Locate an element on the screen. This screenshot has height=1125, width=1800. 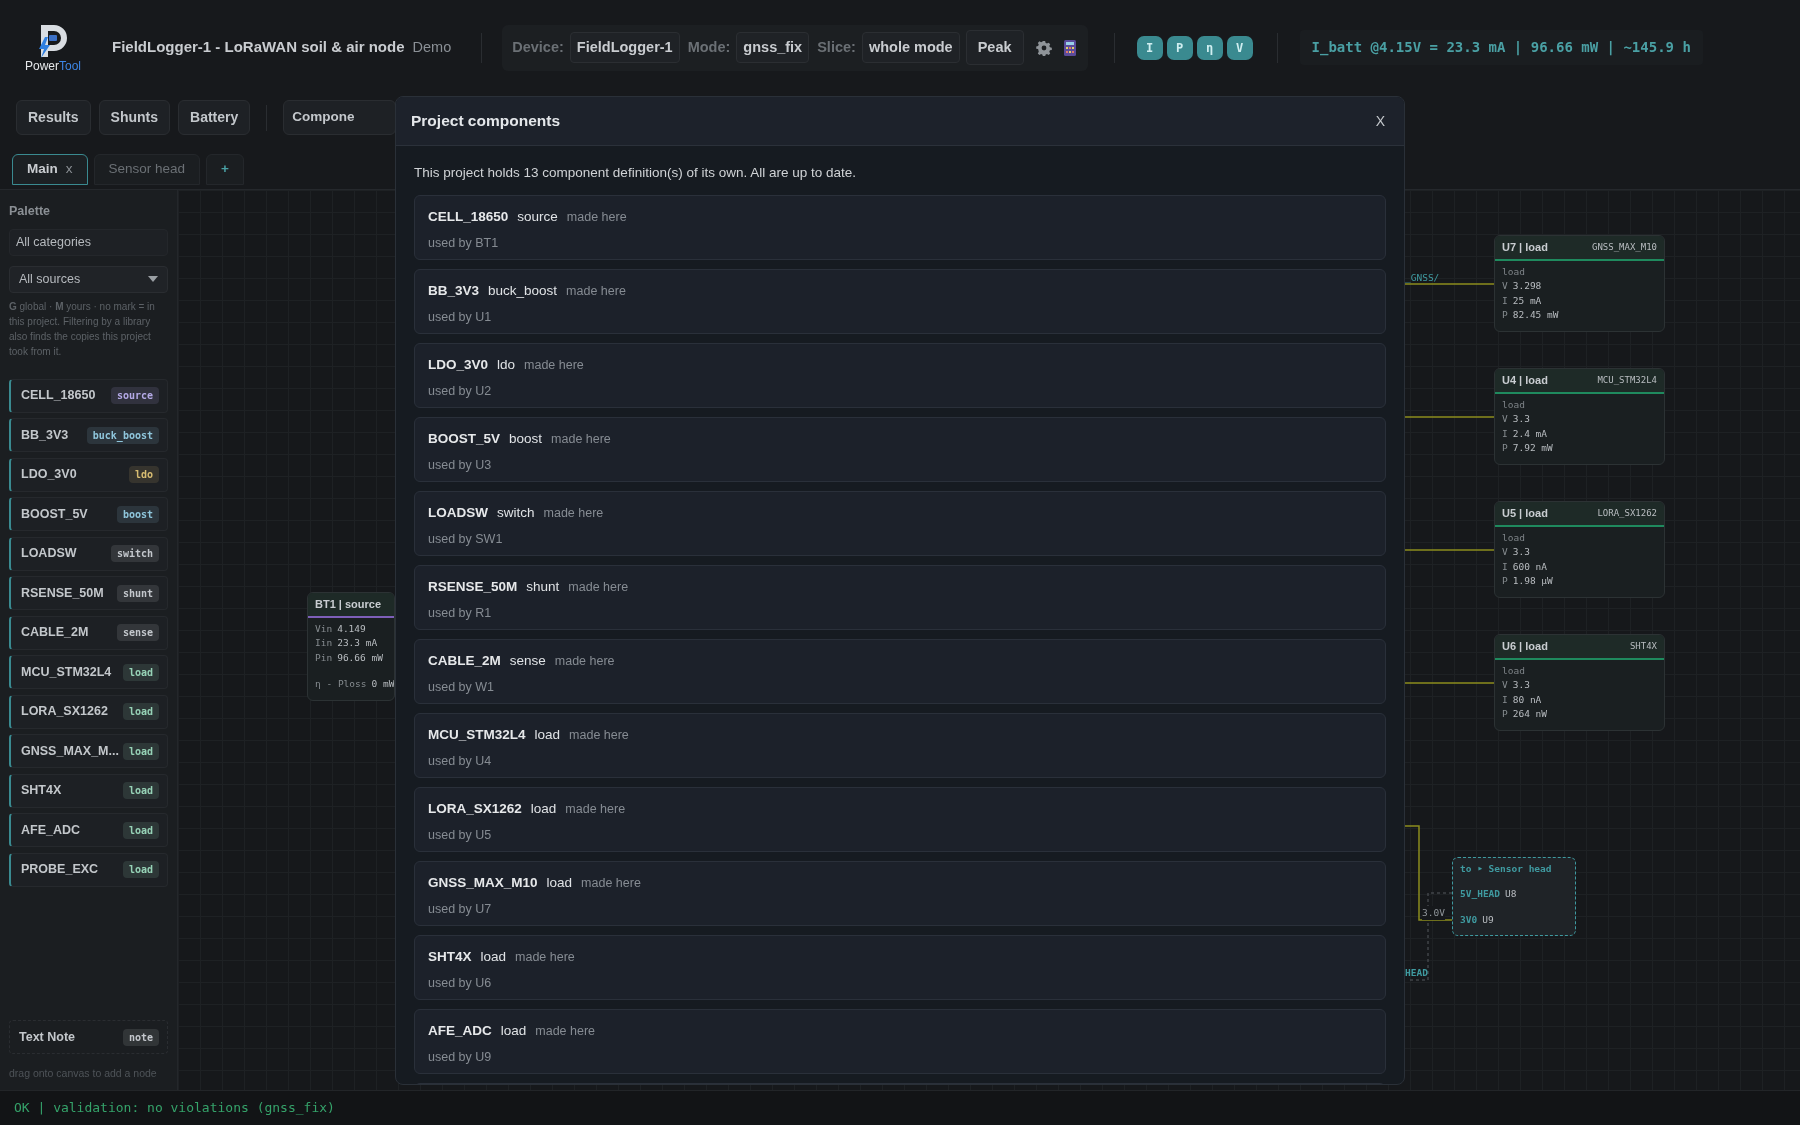
palette-heading: Palette is located at coordinates (30, 211).